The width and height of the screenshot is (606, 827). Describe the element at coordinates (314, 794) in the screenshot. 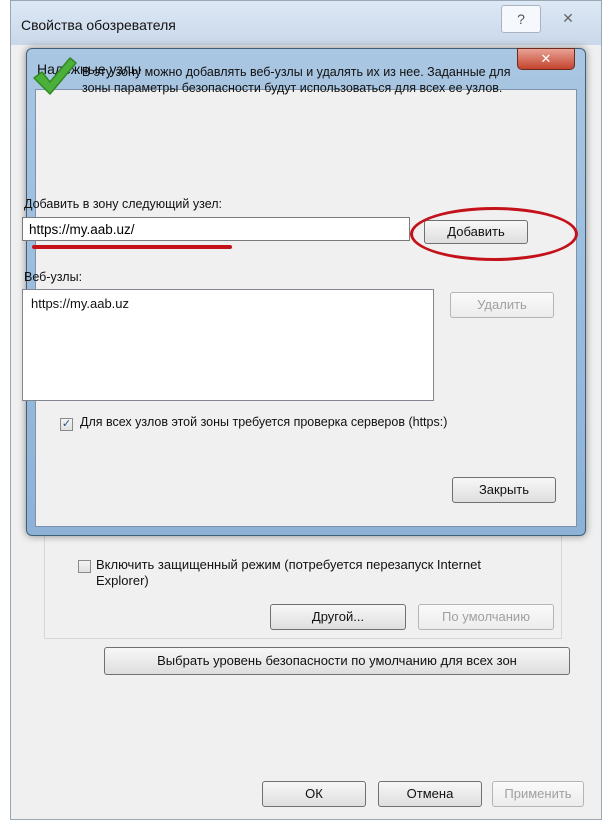

I see `ok-button: ОК` at that location.